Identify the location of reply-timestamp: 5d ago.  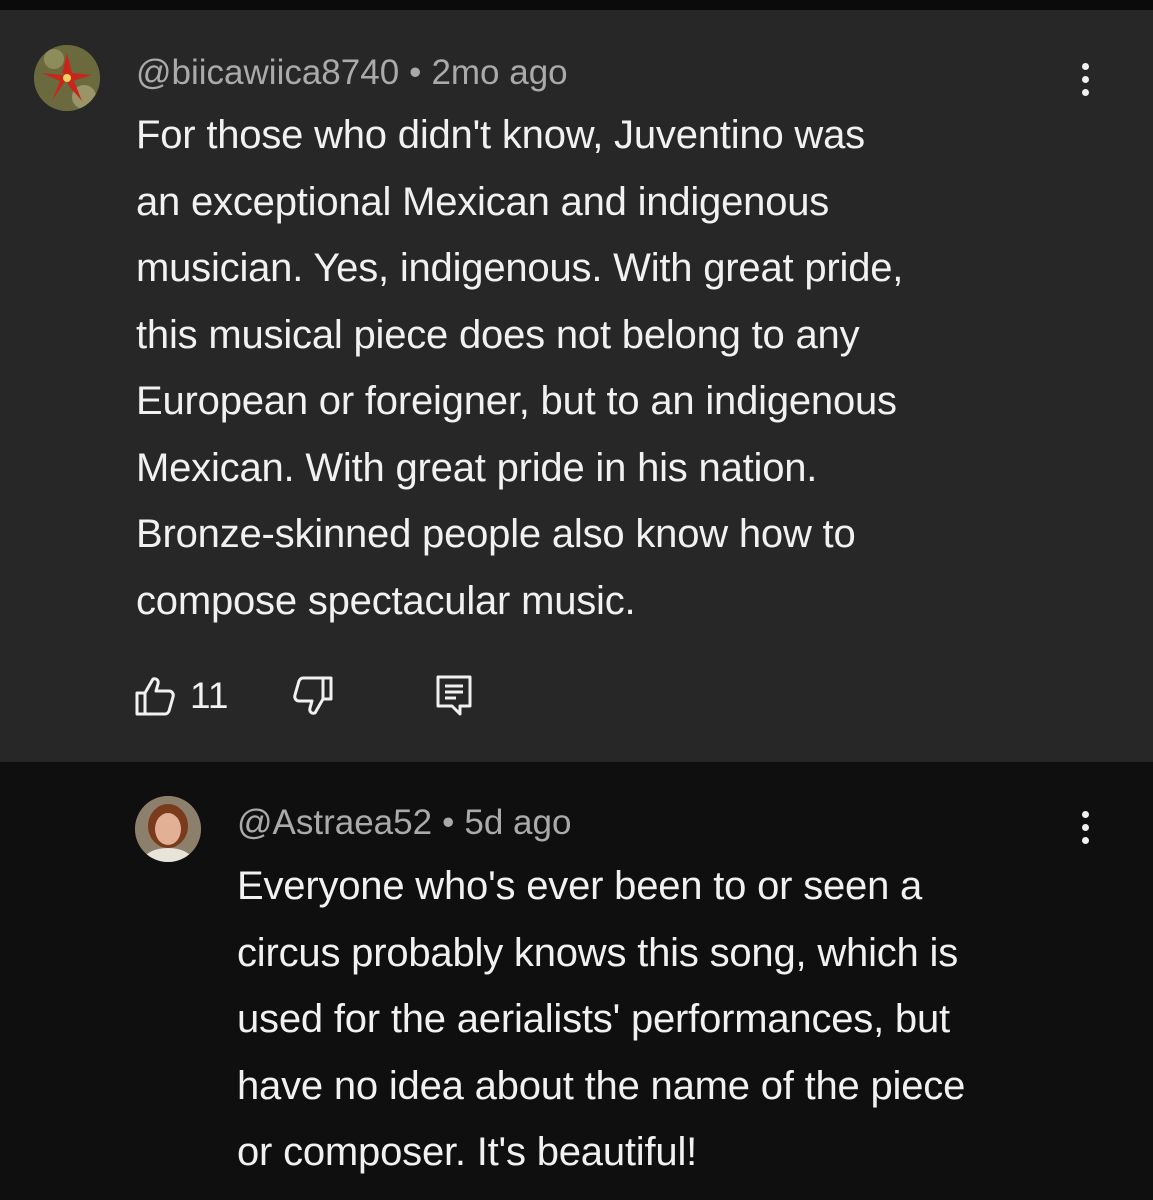
(517, 822).